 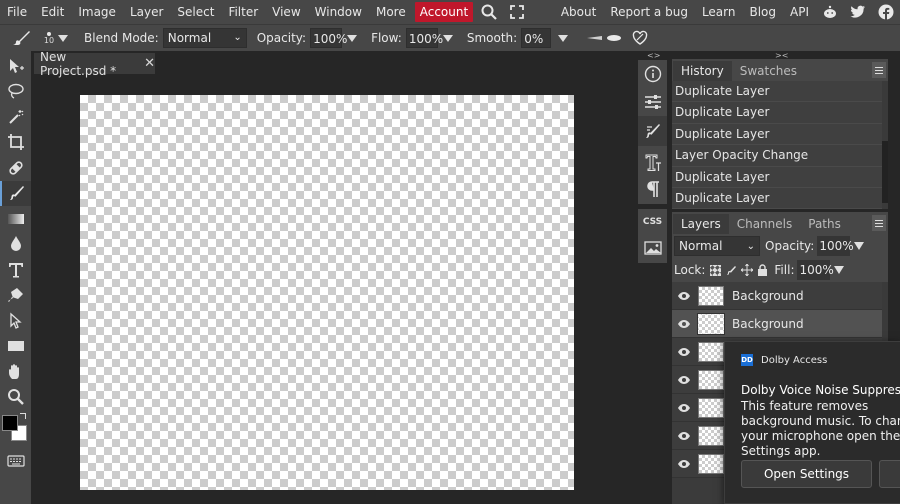 I want to click on blend-mode-select: Normal ⌄, so click(x=204, y=38).